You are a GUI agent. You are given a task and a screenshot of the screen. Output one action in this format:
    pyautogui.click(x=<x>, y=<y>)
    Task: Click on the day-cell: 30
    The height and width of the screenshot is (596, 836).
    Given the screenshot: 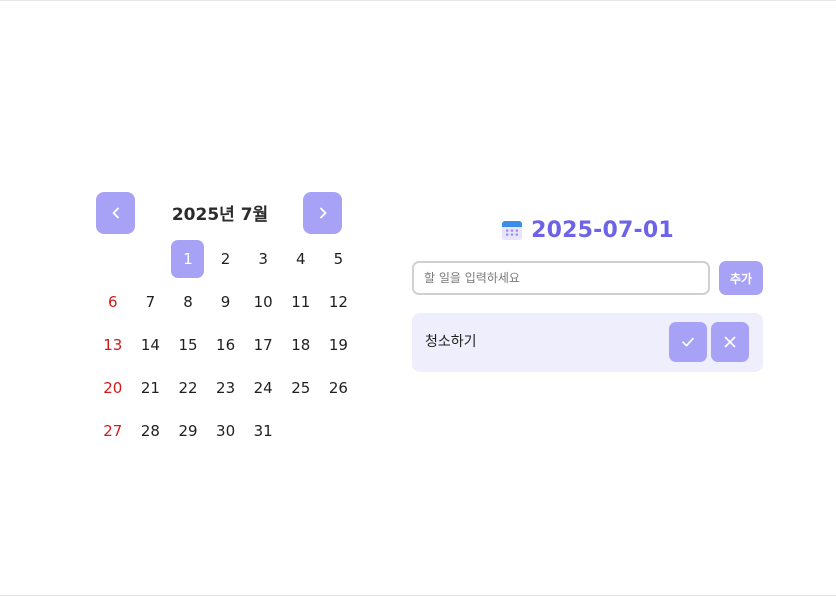 What is the action you would take?
    pyautogui.click(x=226, y=433)
    